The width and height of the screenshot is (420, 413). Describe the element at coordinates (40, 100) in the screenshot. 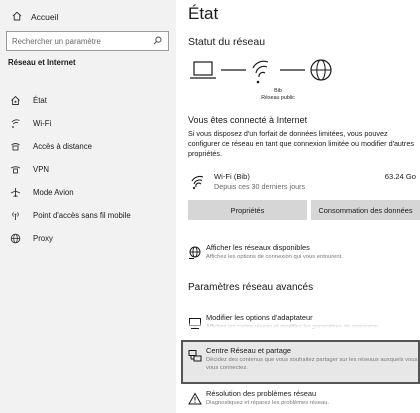

I see `sidebar-item-label: État` at that location.